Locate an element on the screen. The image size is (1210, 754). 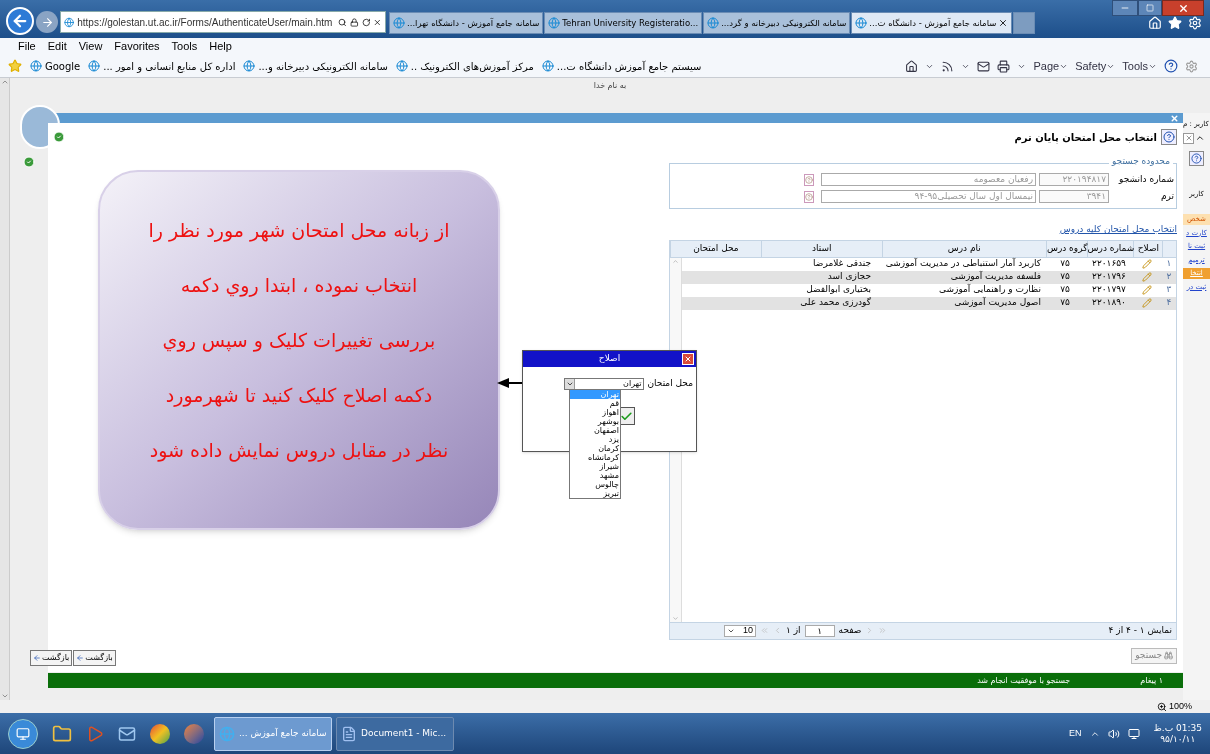
select-all-link: انتخاب محل امتحان کلیه دروس is located at coordinates (1118, 230).